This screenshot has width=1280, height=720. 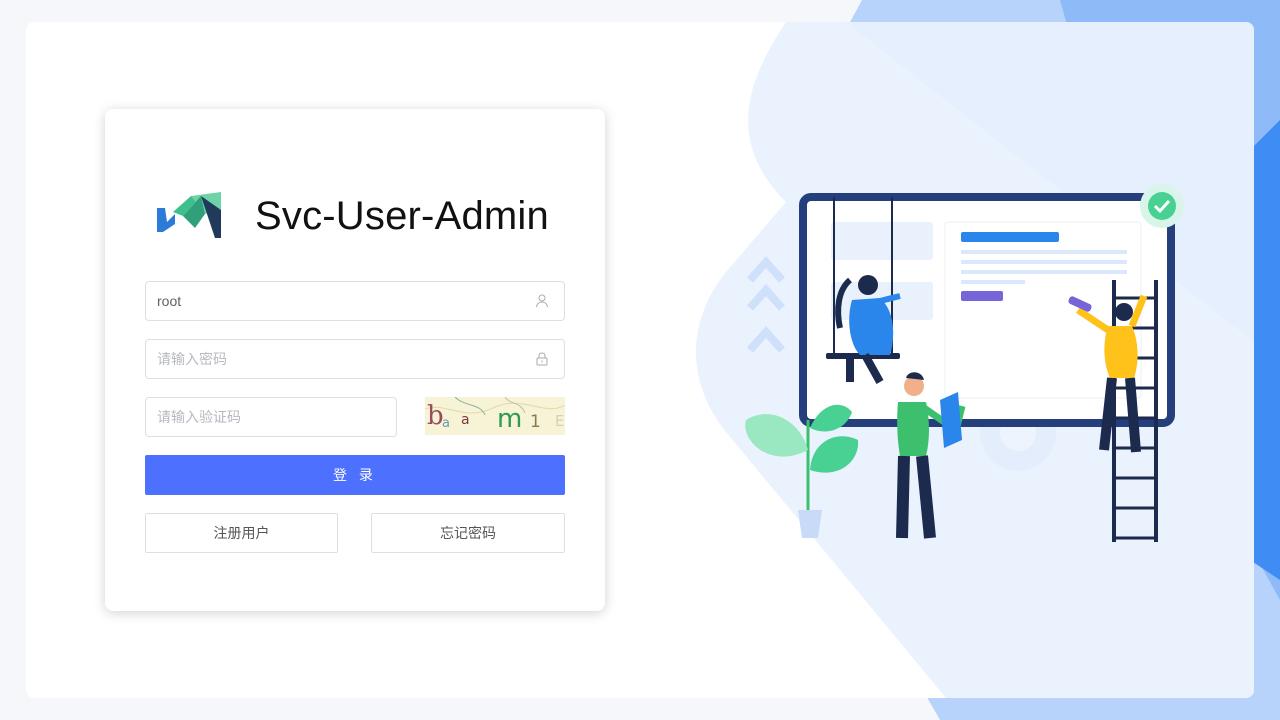 I want to click on brand-header: Svc-User-Admin, so click(x=352, y=216).